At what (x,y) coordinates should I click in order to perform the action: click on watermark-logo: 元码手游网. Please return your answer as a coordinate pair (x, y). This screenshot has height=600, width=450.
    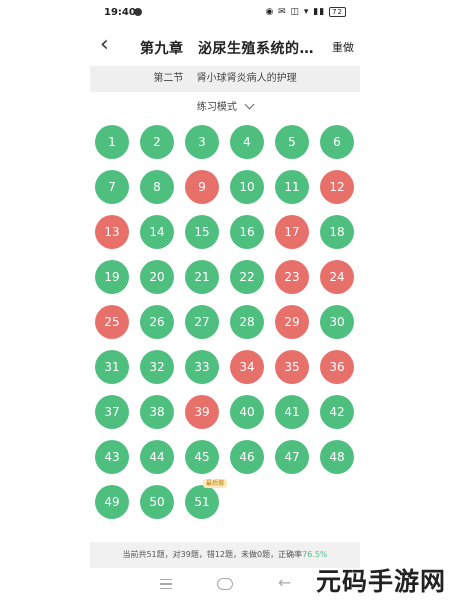
    Looking at the image, I should click on (381, 581).